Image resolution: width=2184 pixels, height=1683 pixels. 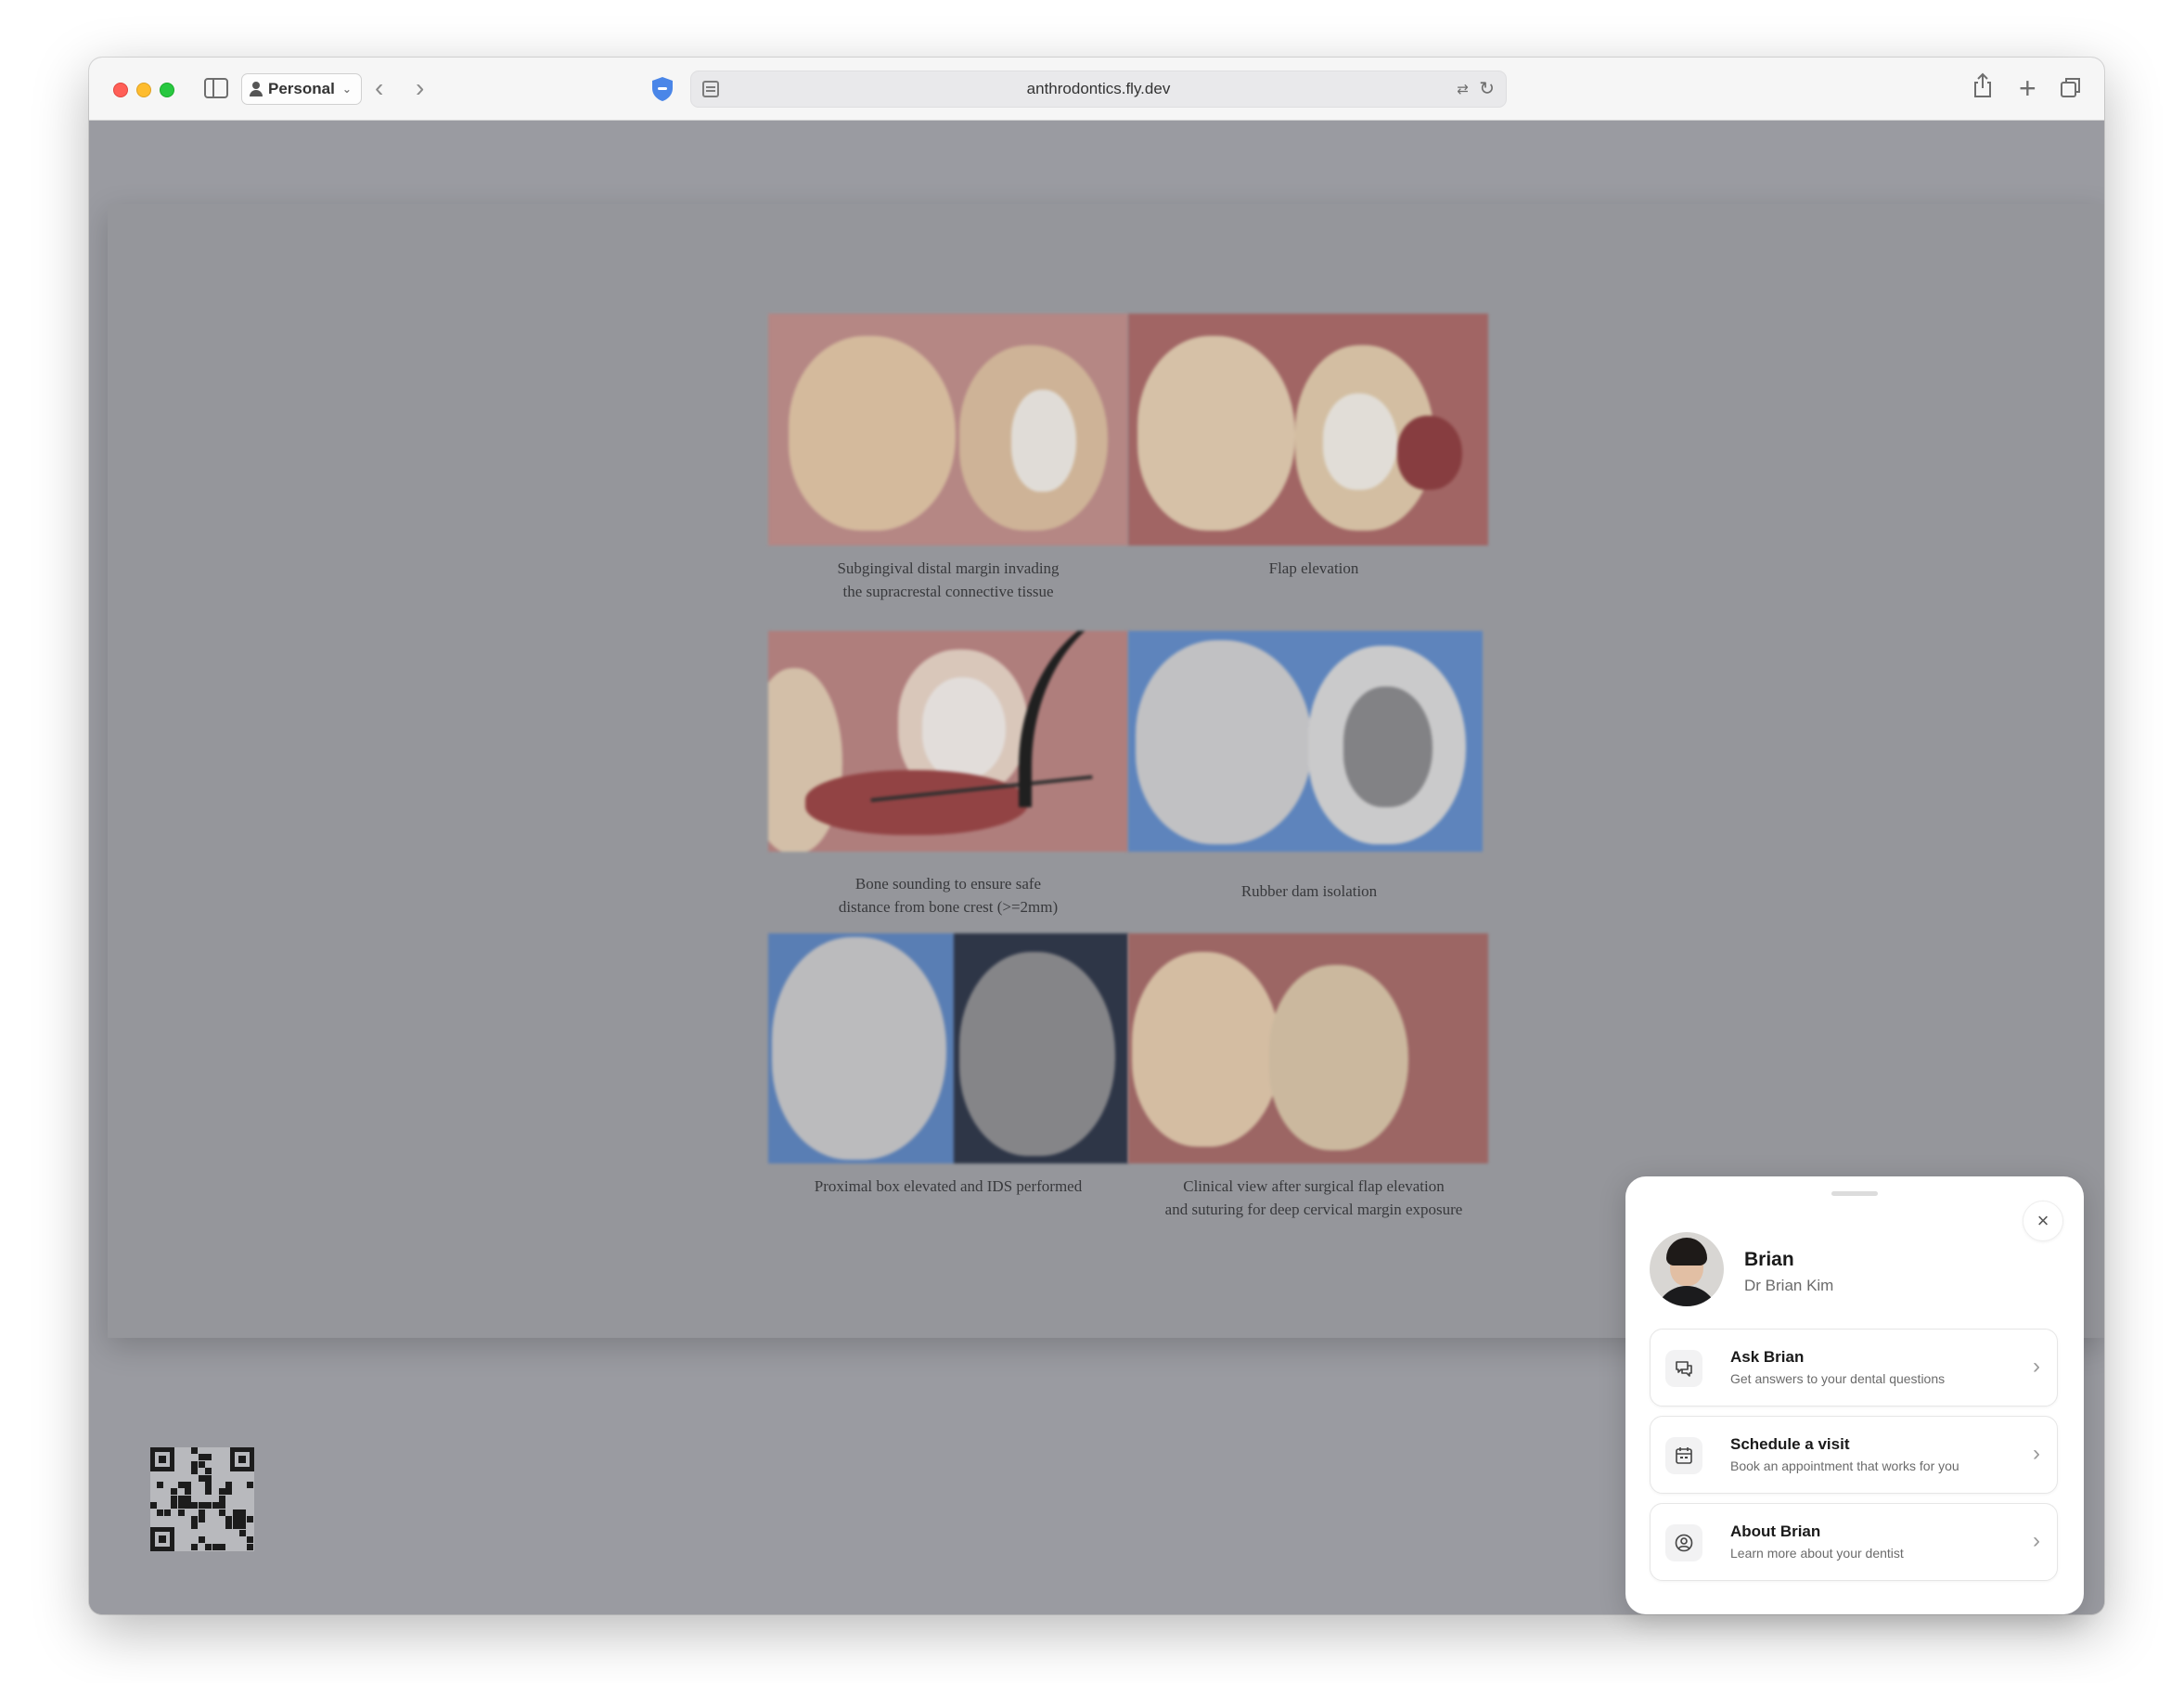 What do you see at coordinates (1073, 719) in the screenshot?
I see `instrument-shape` at bounding box center [1073, 719].